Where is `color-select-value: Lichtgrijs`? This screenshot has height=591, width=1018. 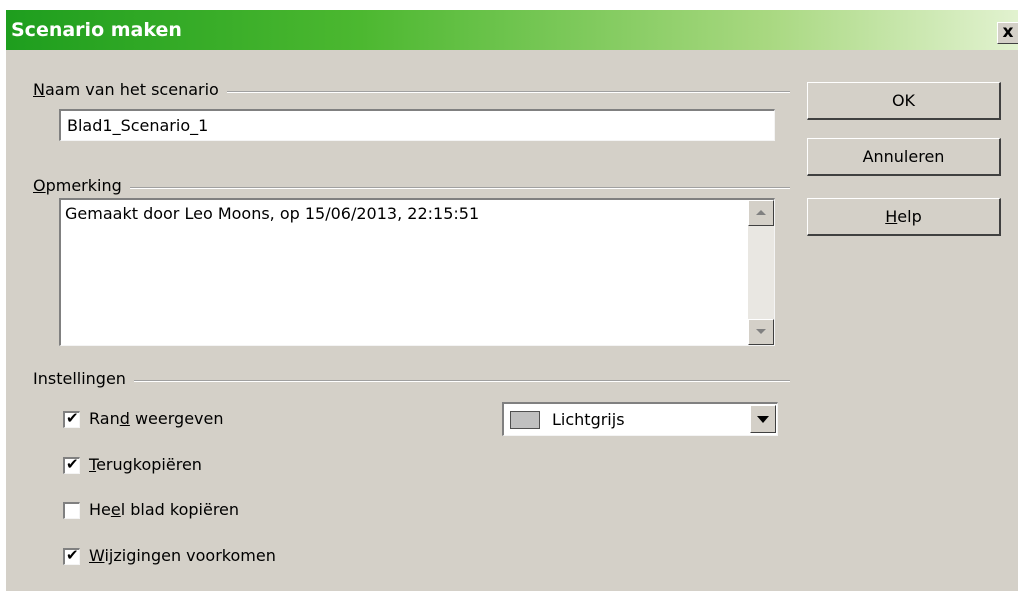 color-select-value: Lichtgrijs is located at coordinates (588, 419).